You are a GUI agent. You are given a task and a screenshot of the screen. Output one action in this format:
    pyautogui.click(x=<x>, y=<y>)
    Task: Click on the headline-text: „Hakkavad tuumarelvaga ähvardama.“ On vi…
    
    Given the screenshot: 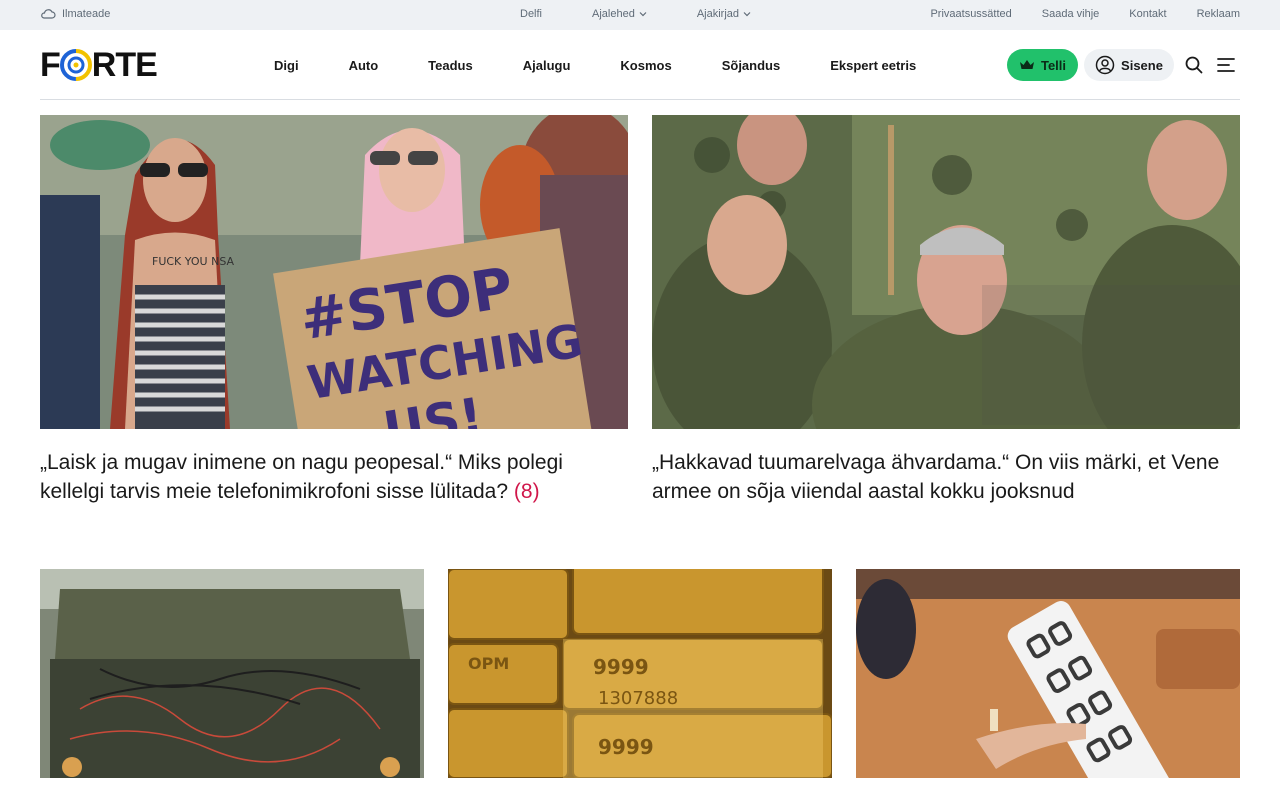 What is the action you would take?
    pyautogui.click(x=936, y=477)
    